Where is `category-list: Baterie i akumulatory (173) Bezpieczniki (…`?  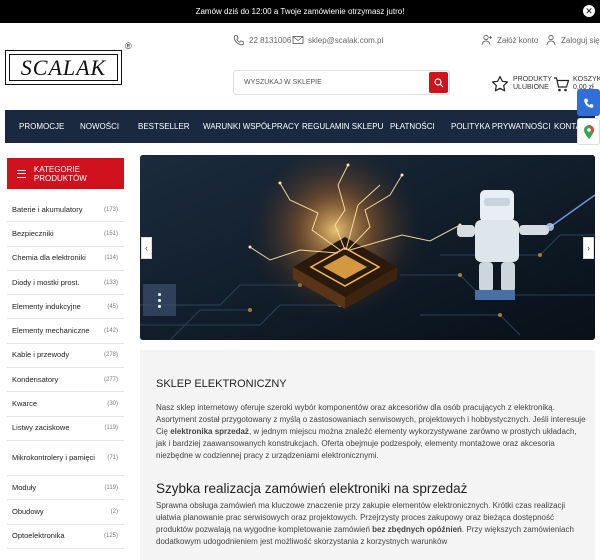
category-list: Baterie i akumulatory (173) Bezpieczniki (… is located at coordinates (65, 373).